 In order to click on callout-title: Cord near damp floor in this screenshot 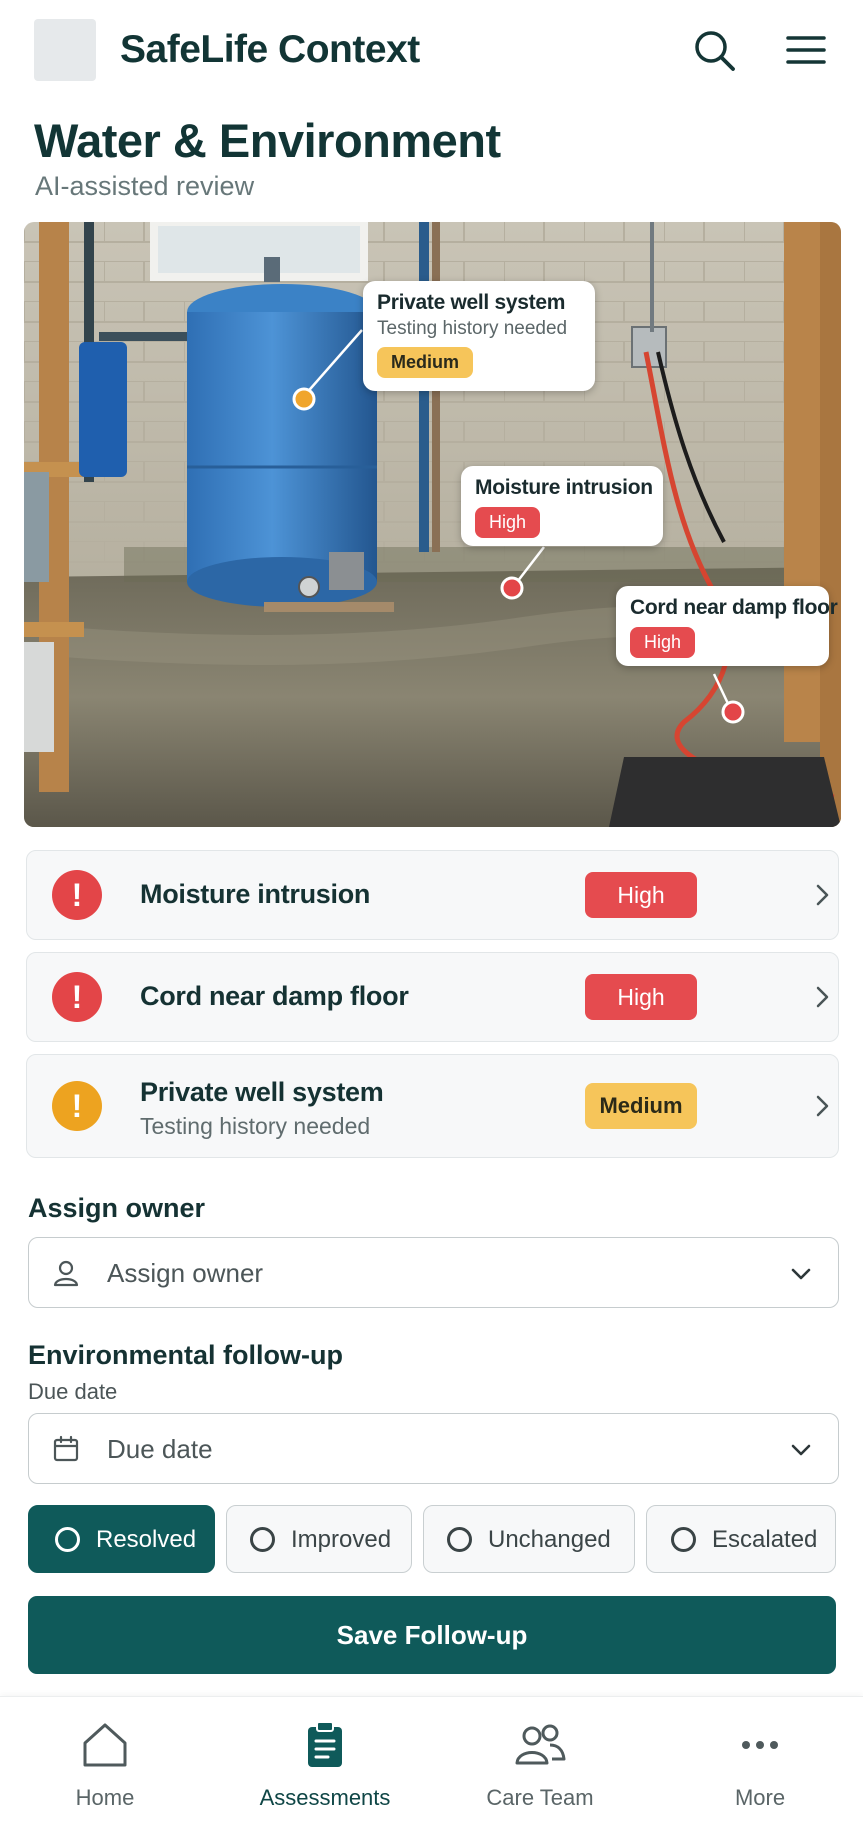, I will do `click(734, 607)`.